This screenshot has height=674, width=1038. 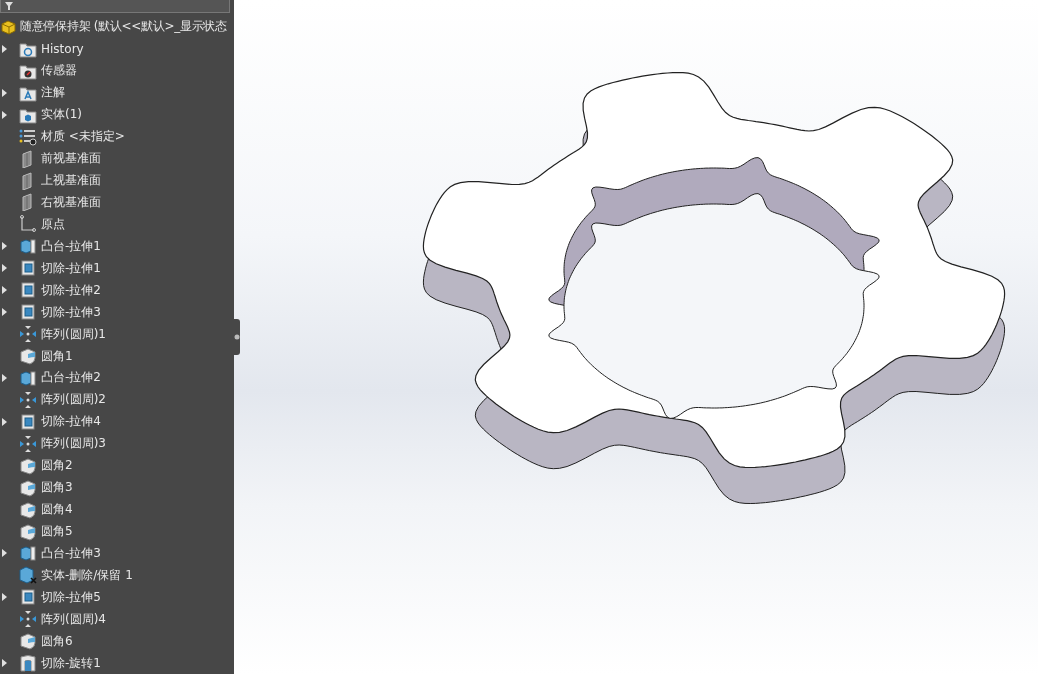 I want to click on feature-name: 上视基准面, so click(x=71, y=180).